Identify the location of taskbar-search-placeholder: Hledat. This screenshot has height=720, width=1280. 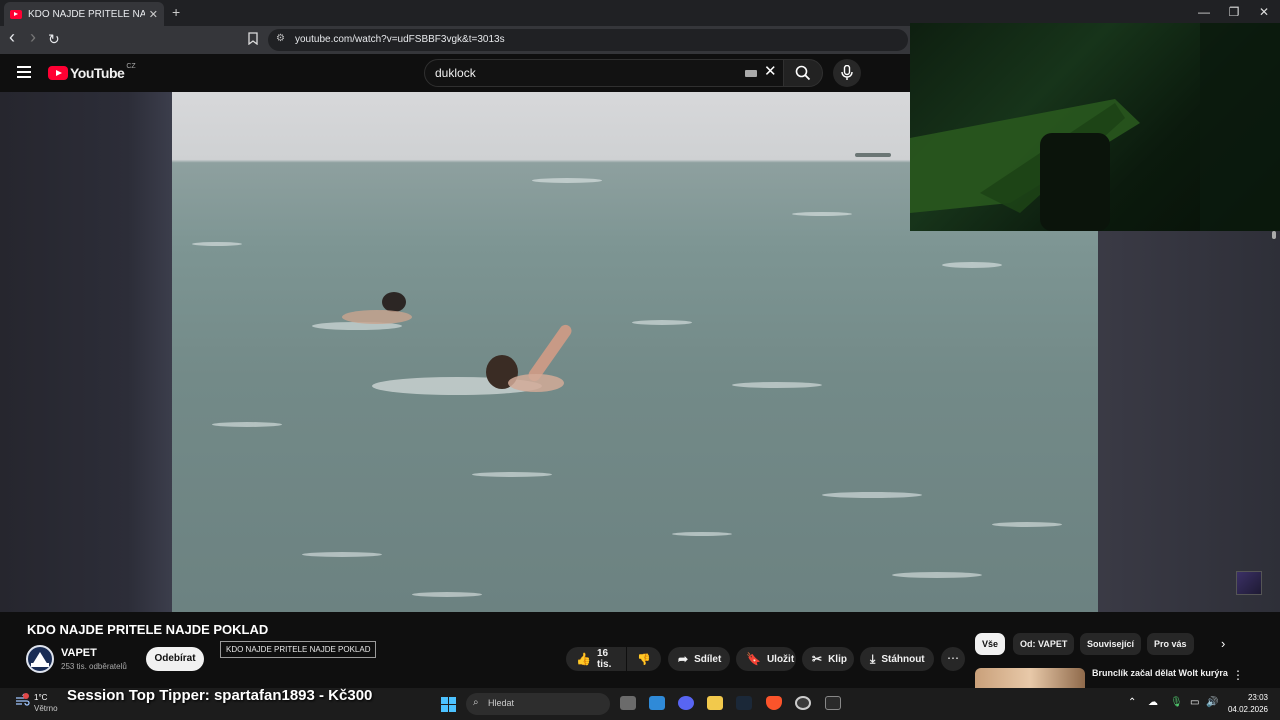
(501, 703).